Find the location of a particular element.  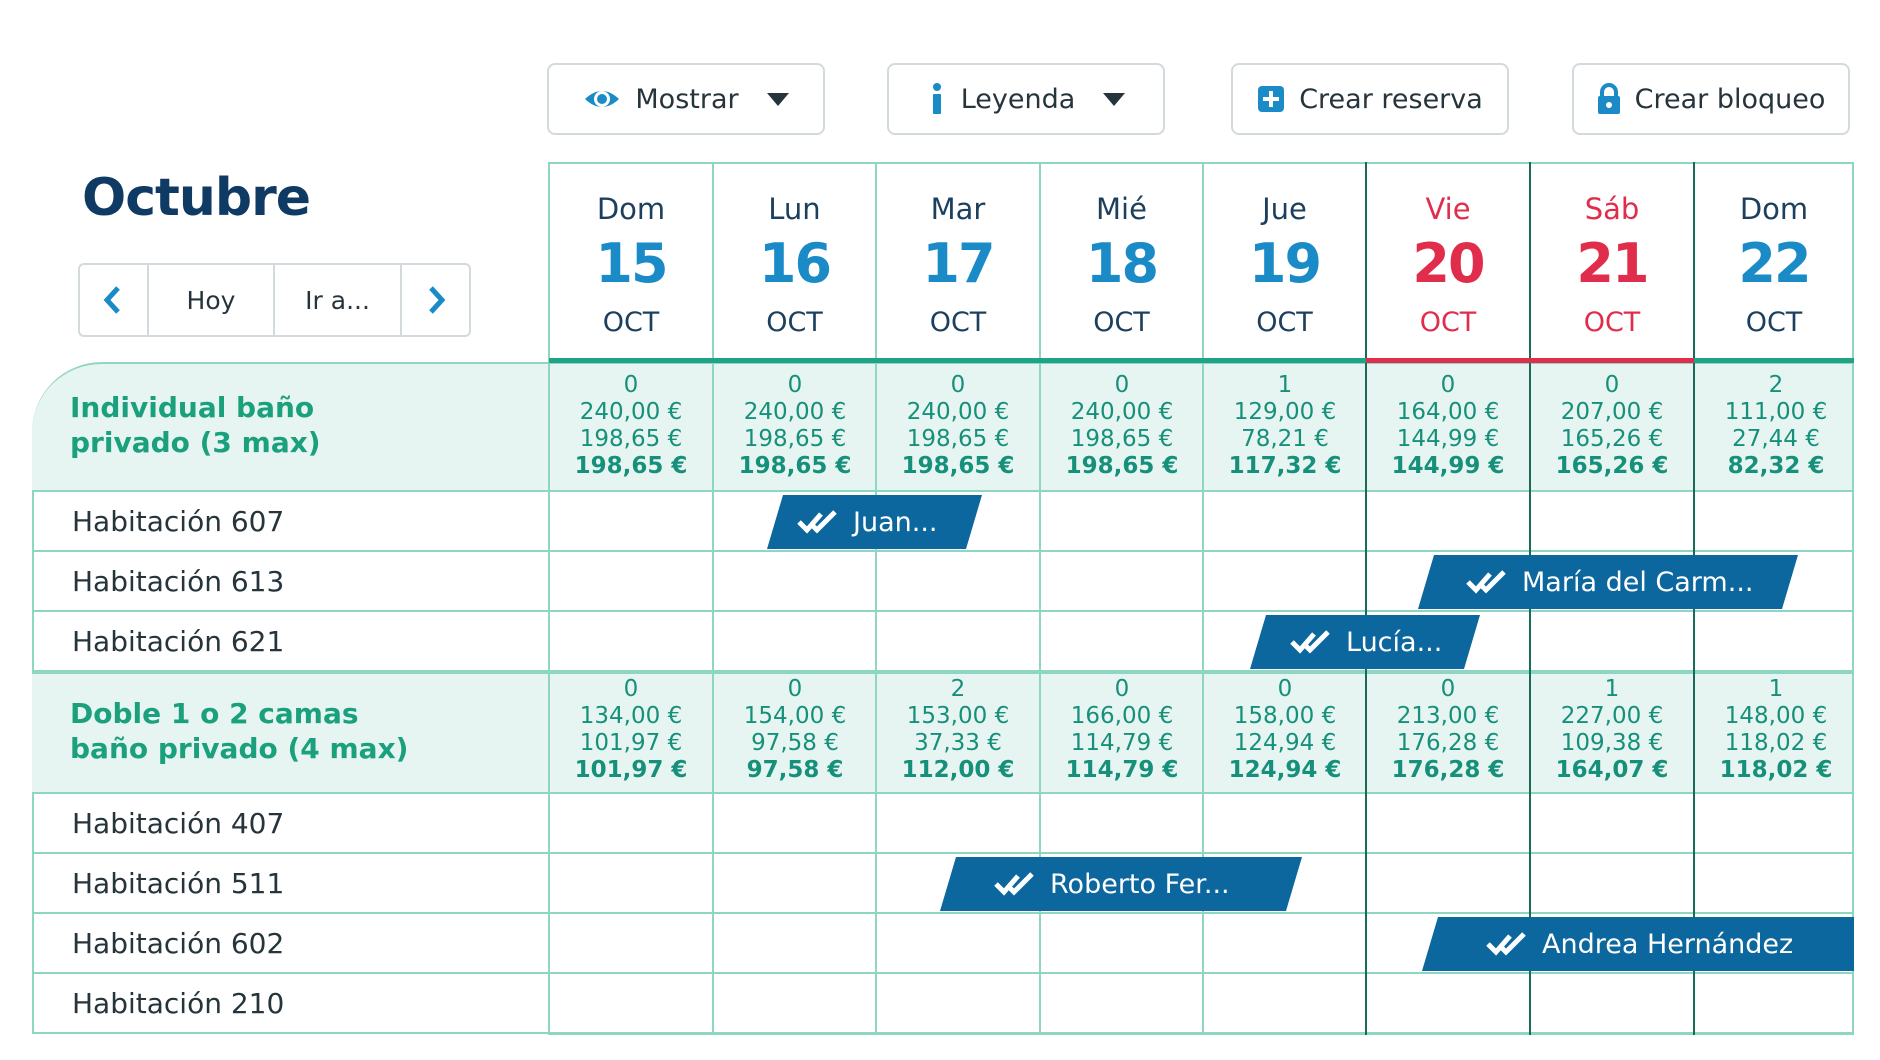

day-number: 19 is located at coordinates (1285, 263).